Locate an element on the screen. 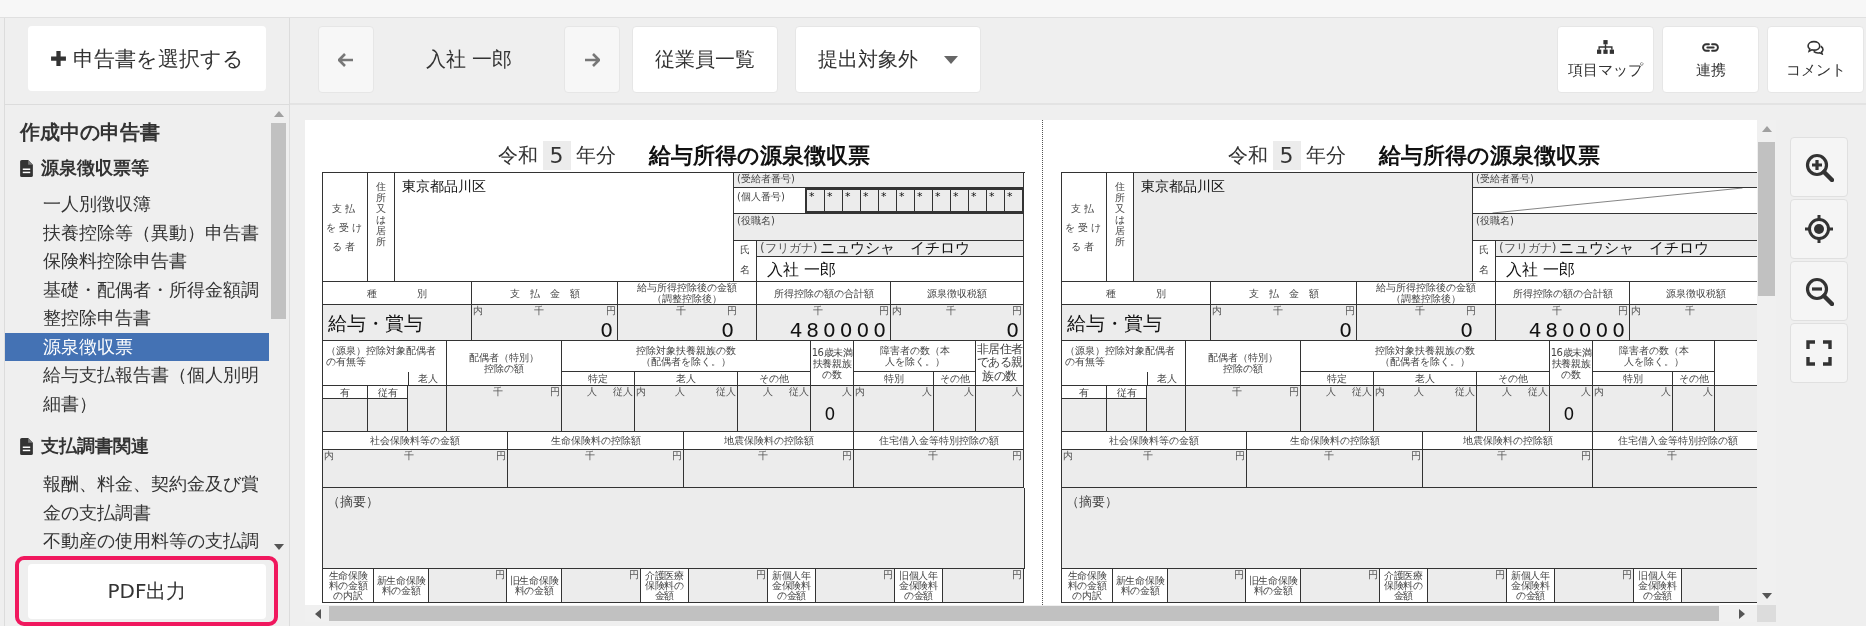 This screenshot has width=1866, height=626. field-label: 新生命保険料の金額 is located at coordinates (1140, 586).